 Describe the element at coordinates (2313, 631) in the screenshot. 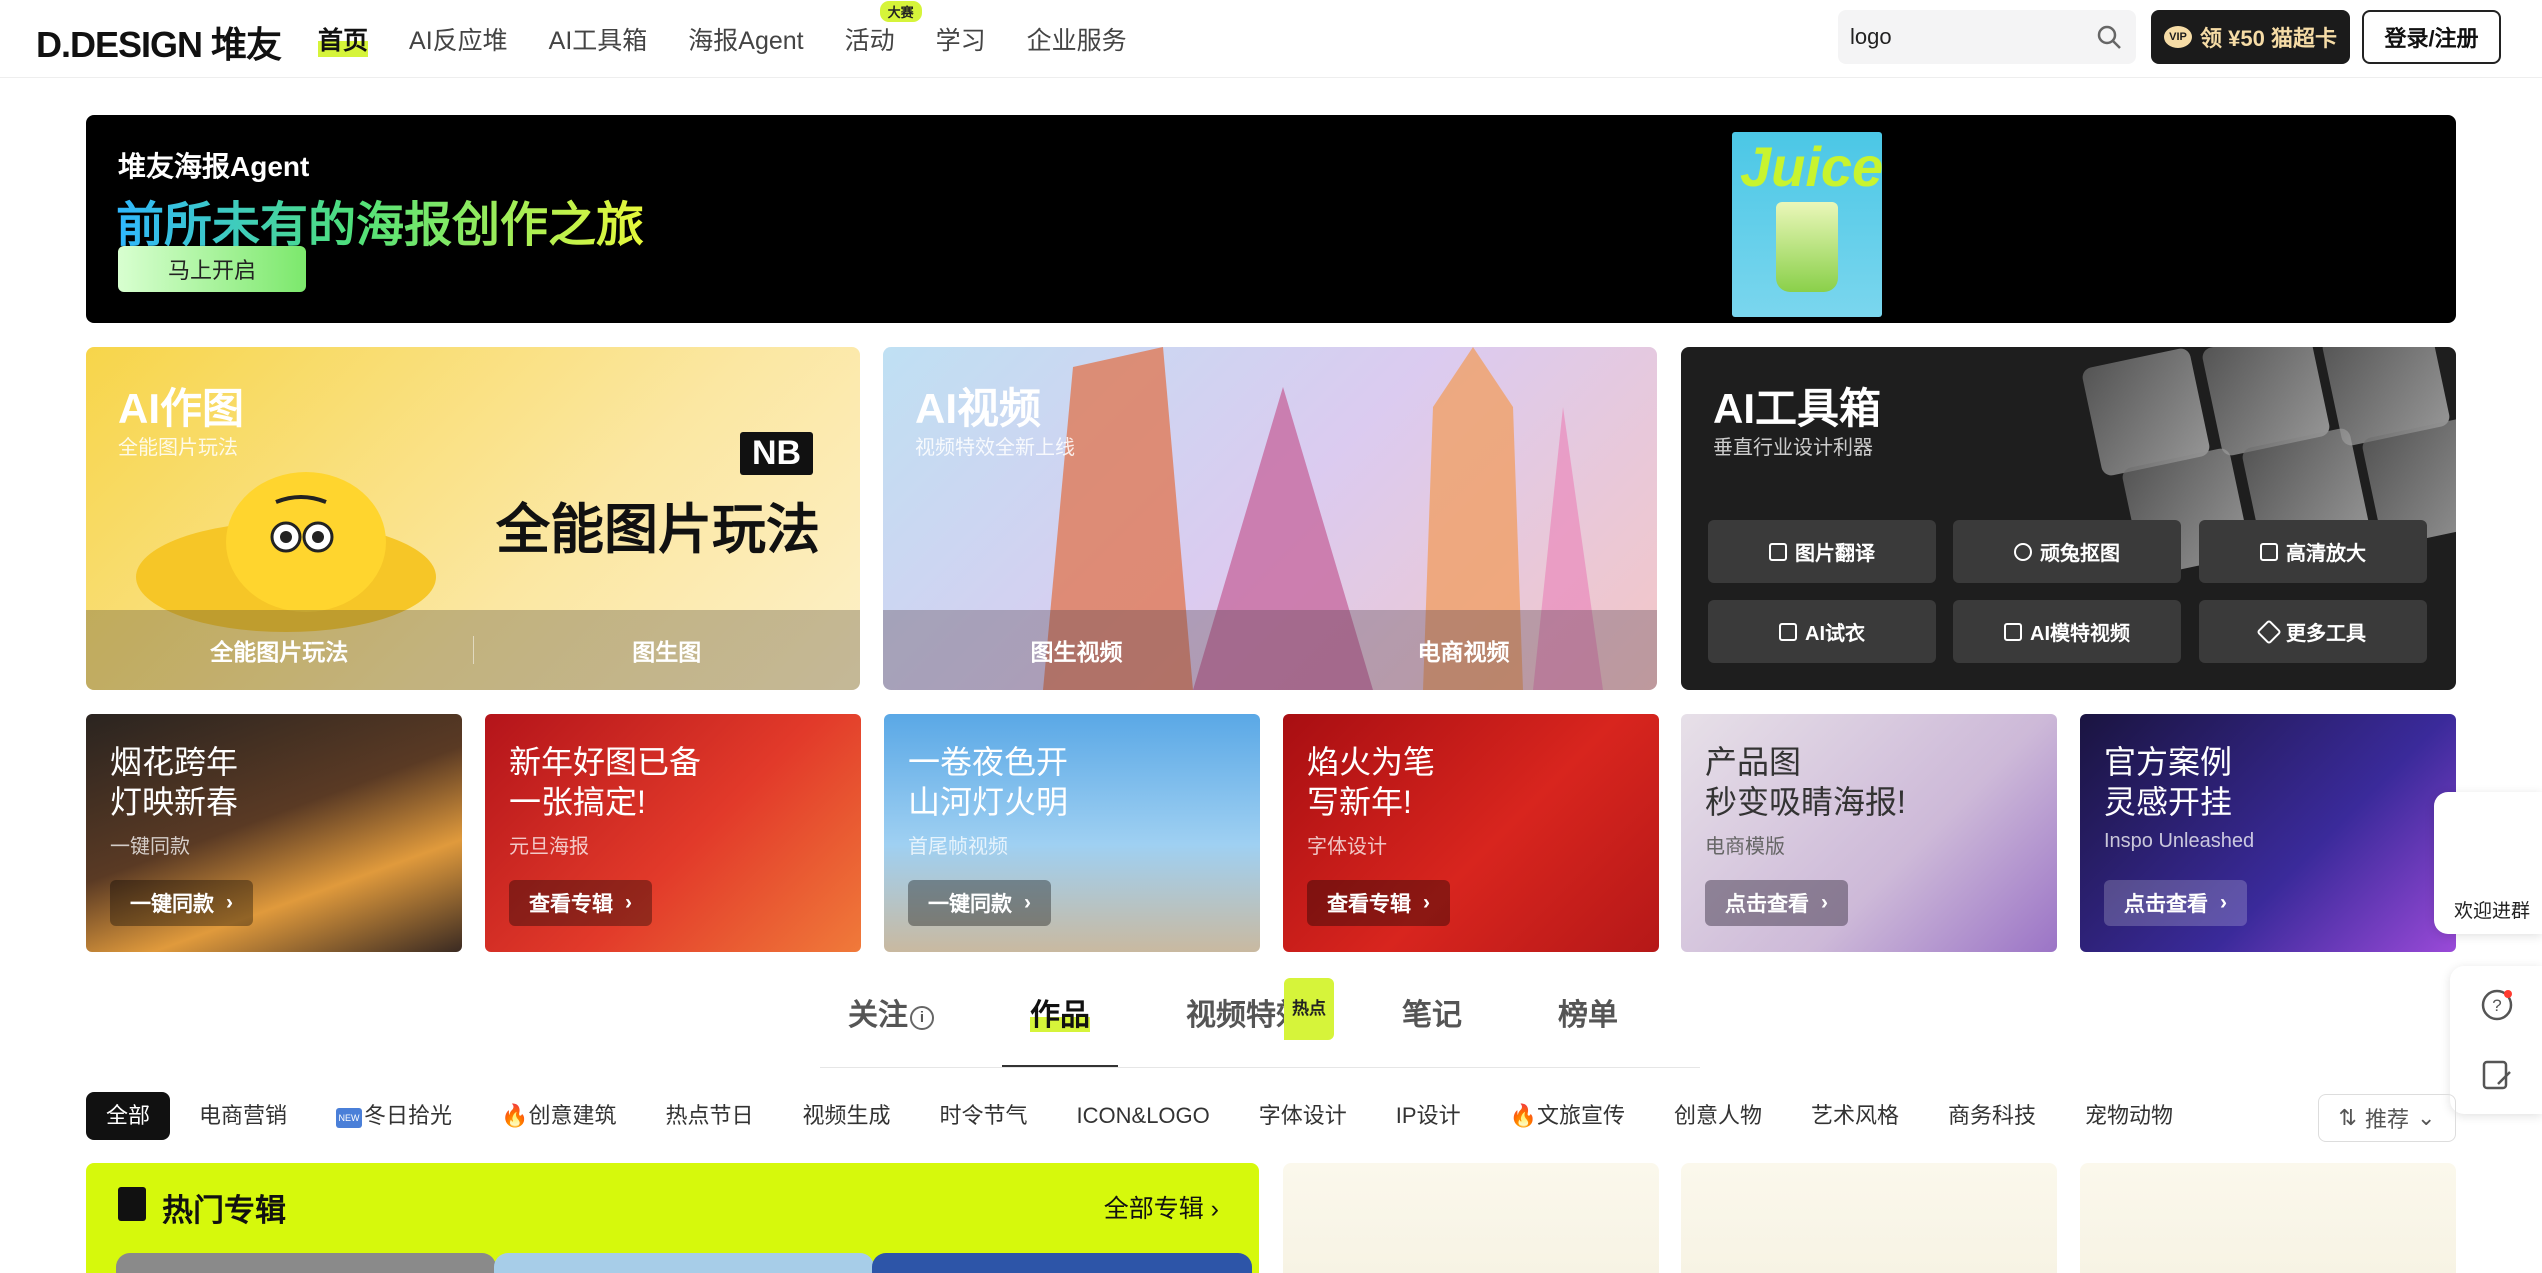

I see `tool-more: 更多工具` at that location.